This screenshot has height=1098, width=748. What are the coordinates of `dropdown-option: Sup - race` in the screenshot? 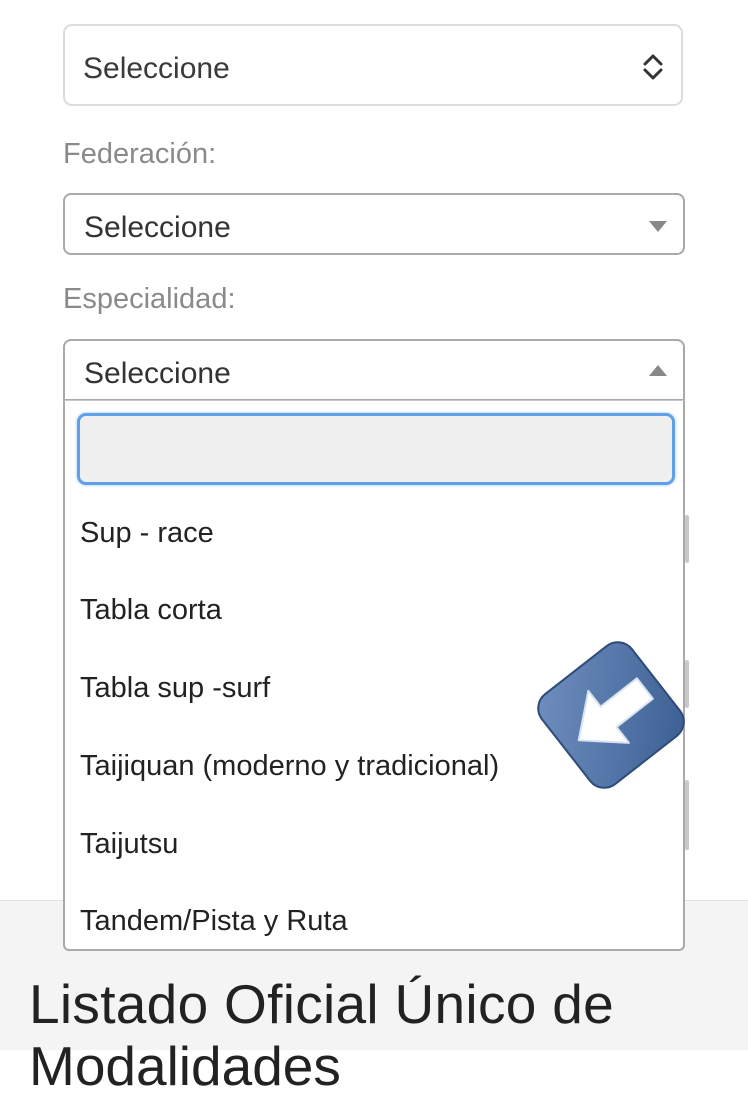 It's located at (147, 533).